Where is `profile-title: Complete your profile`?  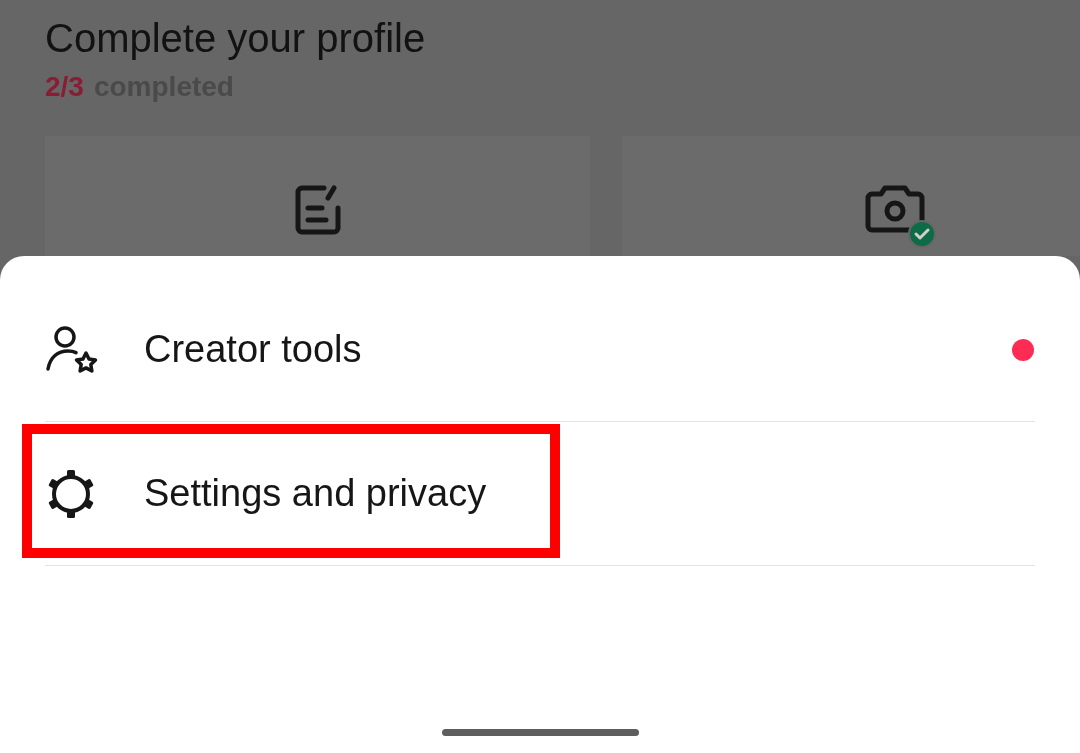 profile-title: Complete your profile is located at coordinates (236, 38).